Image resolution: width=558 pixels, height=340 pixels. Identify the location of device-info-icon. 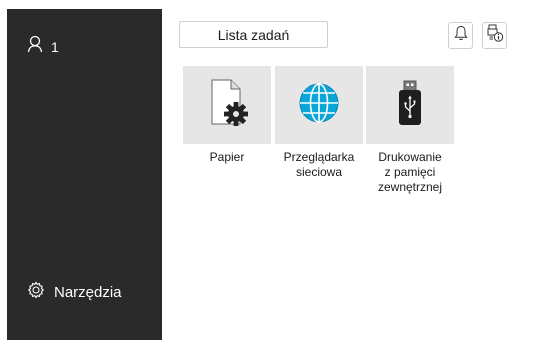
(495, 35).